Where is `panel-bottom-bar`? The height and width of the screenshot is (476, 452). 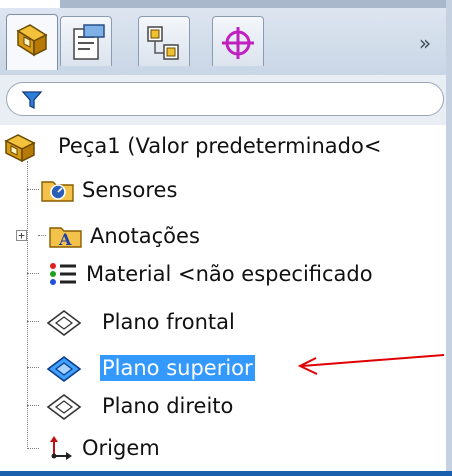 panel-bottom-bar is located at coordinates (226, 473).